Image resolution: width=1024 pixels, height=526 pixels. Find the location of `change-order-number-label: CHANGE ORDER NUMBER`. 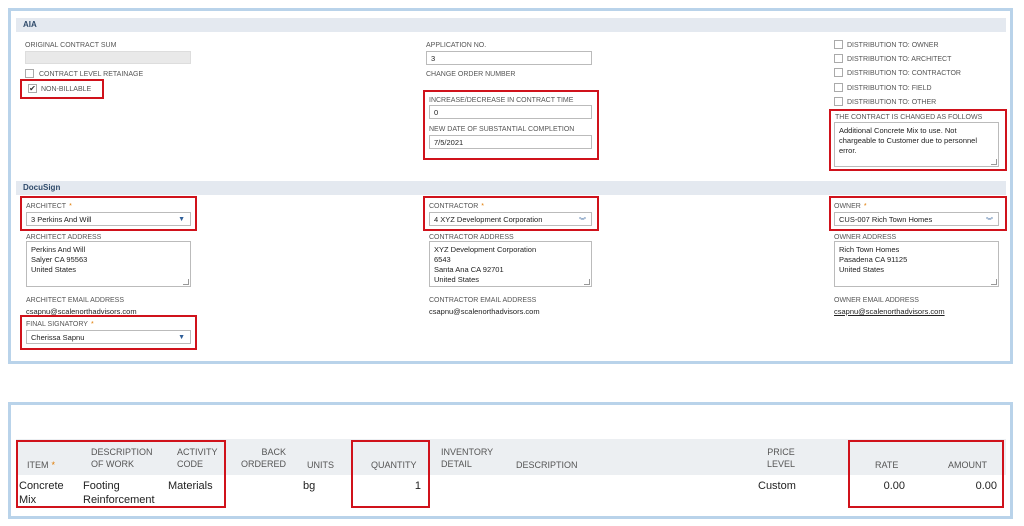

change-order-number-label: CHANGE ORDER NUMBER is located at coordinates (471, 74).